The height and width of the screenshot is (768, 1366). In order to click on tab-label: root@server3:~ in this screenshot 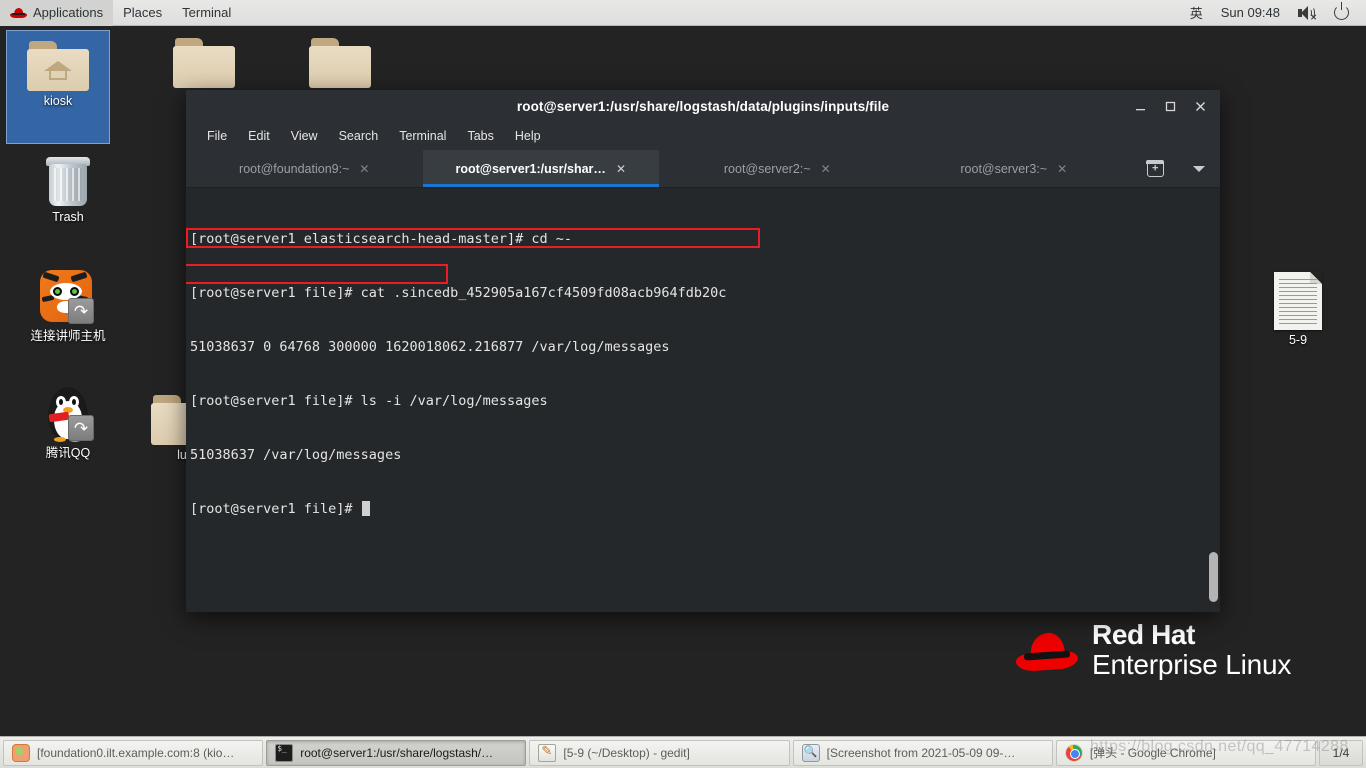, I will do `click(1004, 168)`.